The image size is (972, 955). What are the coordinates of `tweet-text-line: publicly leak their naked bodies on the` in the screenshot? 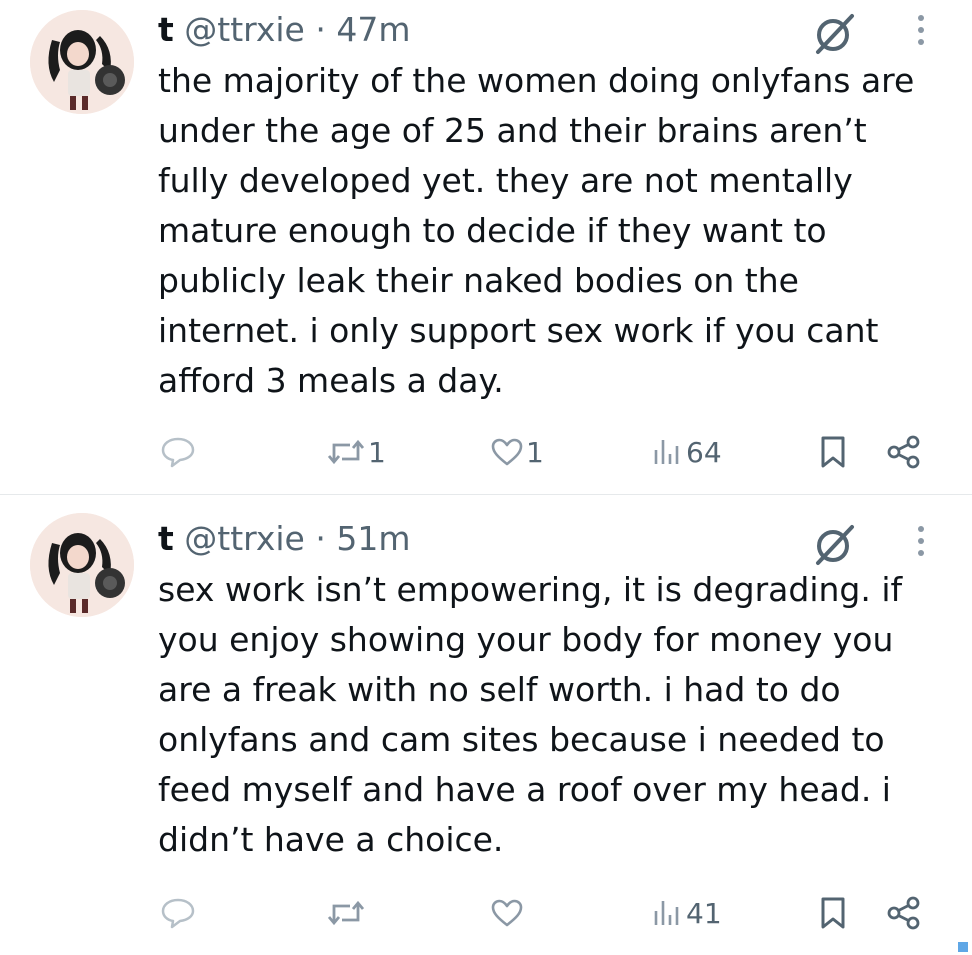 It's located at (478, 280).